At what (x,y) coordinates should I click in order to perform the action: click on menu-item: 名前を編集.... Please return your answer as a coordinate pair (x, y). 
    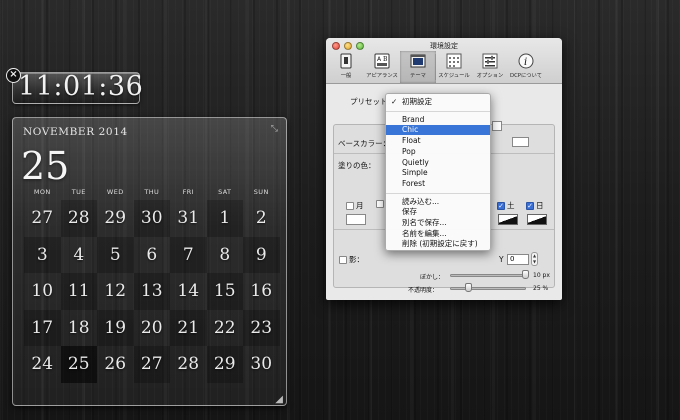
    Looking at the image, I should click on (438, 234).